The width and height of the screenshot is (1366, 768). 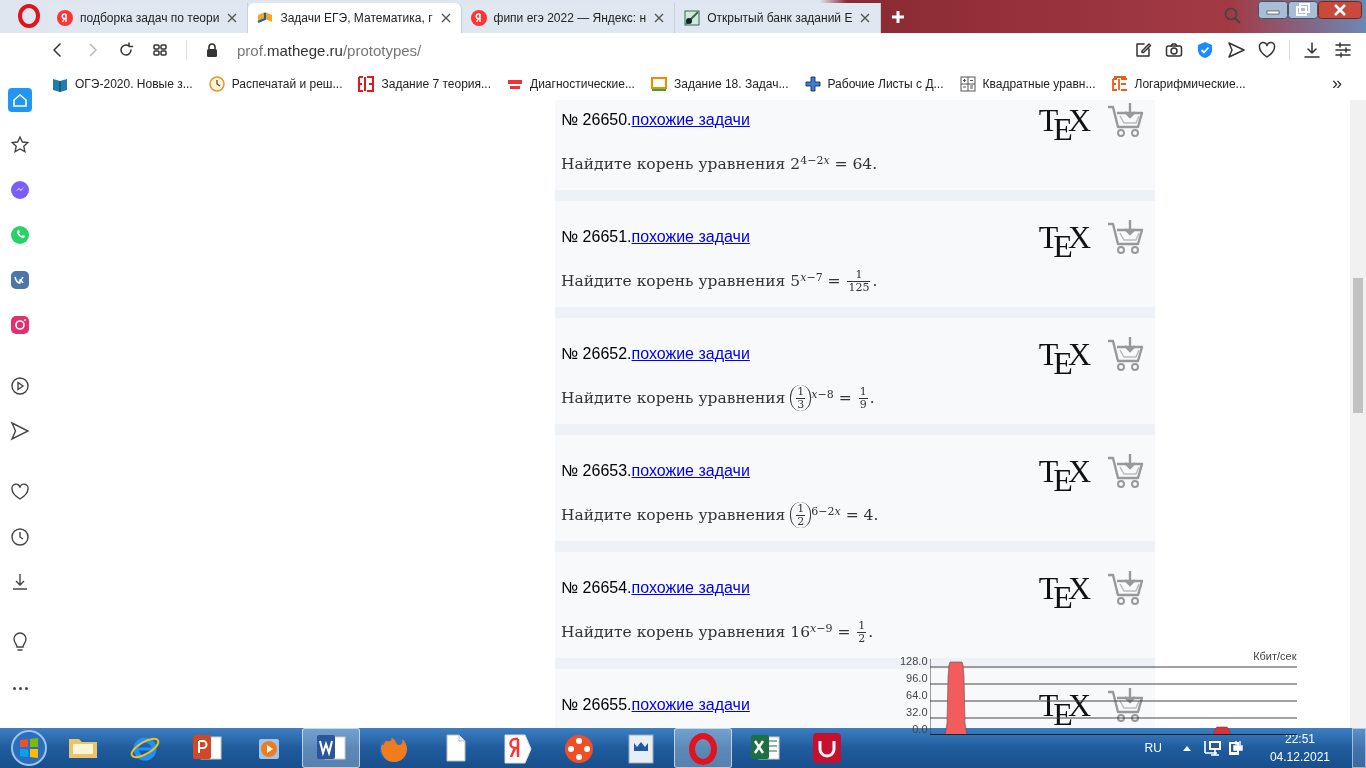 What do you see at coordinates (1205, 50) in the screenshot?
I see `shield-icon` at bounding box center [1205, 50].